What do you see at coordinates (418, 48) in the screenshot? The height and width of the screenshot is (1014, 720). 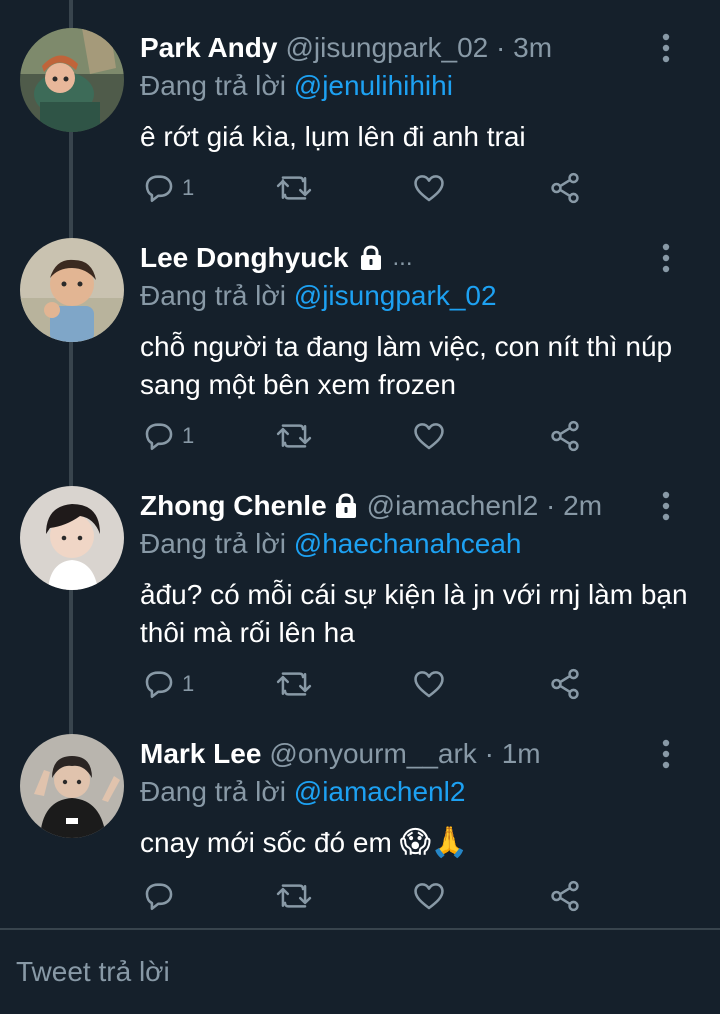 I see `handle-and-time: @jisungpark_02 · 3m` at bounding box center [418, 48].